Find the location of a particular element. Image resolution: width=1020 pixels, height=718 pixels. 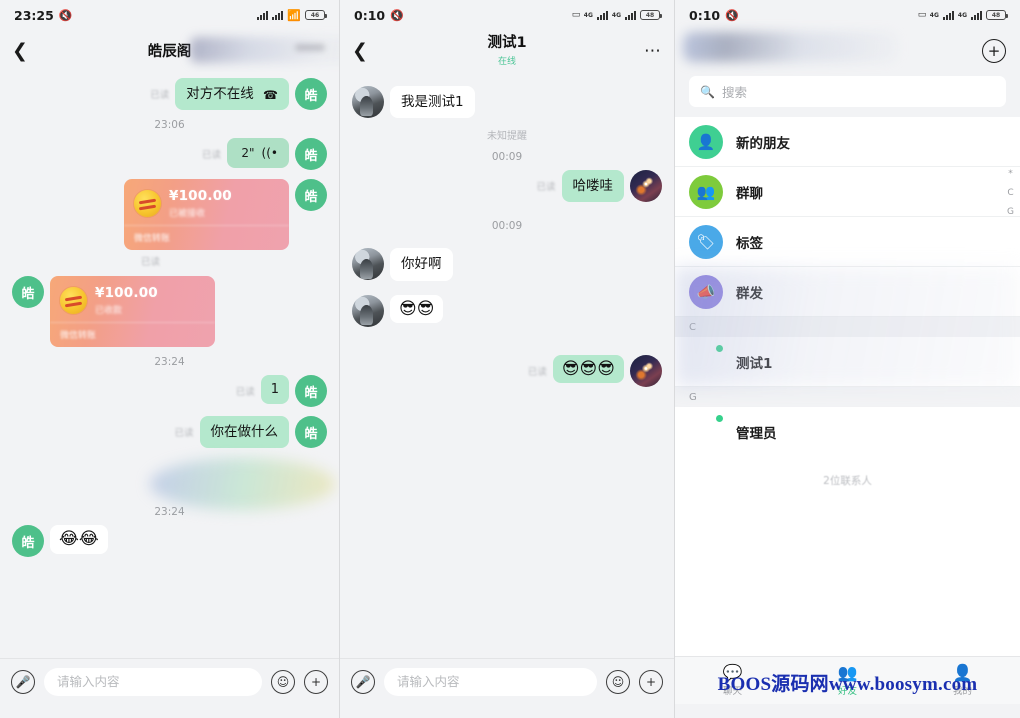

home-indicator is located at coordinates (847, 711).